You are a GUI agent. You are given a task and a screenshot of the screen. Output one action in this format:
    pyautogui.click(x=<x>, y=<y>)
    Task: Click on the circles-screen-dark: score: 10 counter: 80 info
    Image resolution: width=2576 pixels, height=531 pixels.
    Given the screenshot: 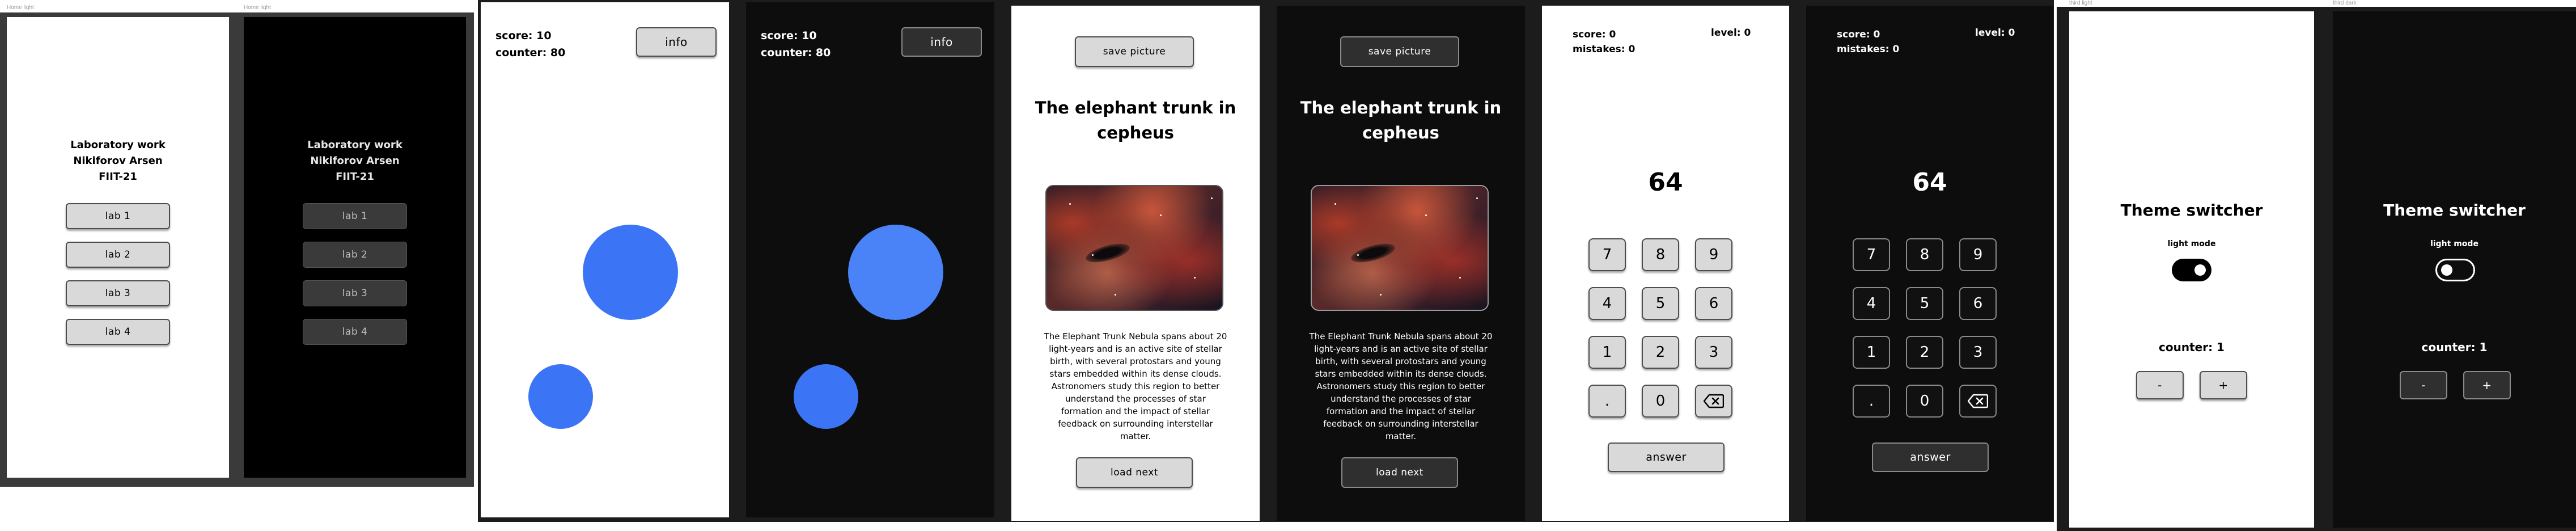 What is the action you would take?
    pyautogui.click(x=870, y=259)
    